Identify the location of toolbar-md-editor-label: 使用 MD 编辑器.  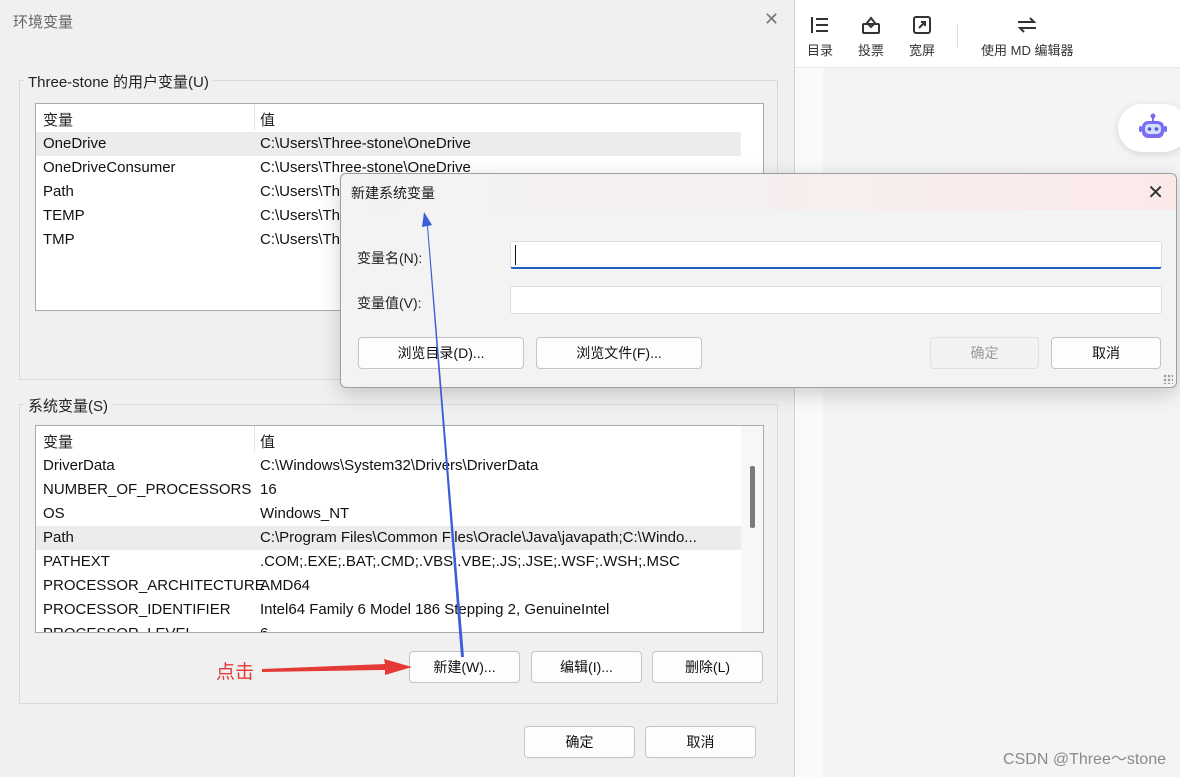
(1027, 50).